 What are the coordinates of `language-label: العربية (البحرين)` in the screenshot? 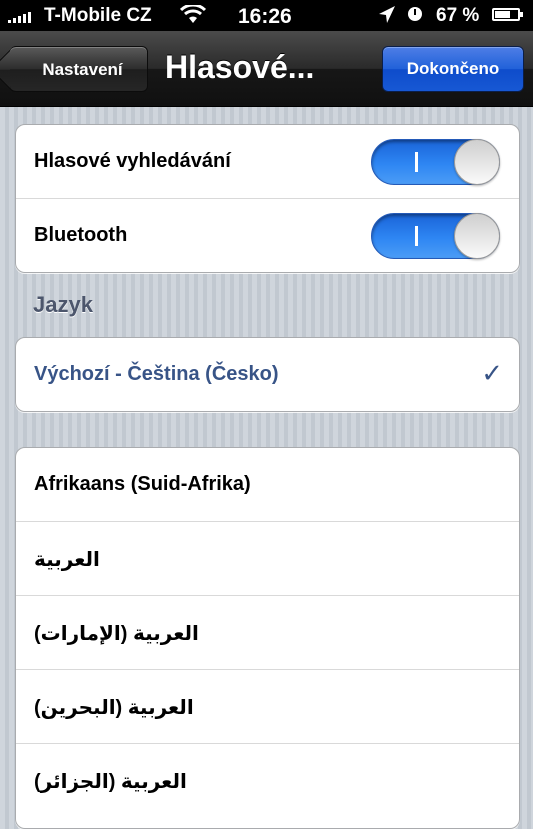 It's located at (114, 708).